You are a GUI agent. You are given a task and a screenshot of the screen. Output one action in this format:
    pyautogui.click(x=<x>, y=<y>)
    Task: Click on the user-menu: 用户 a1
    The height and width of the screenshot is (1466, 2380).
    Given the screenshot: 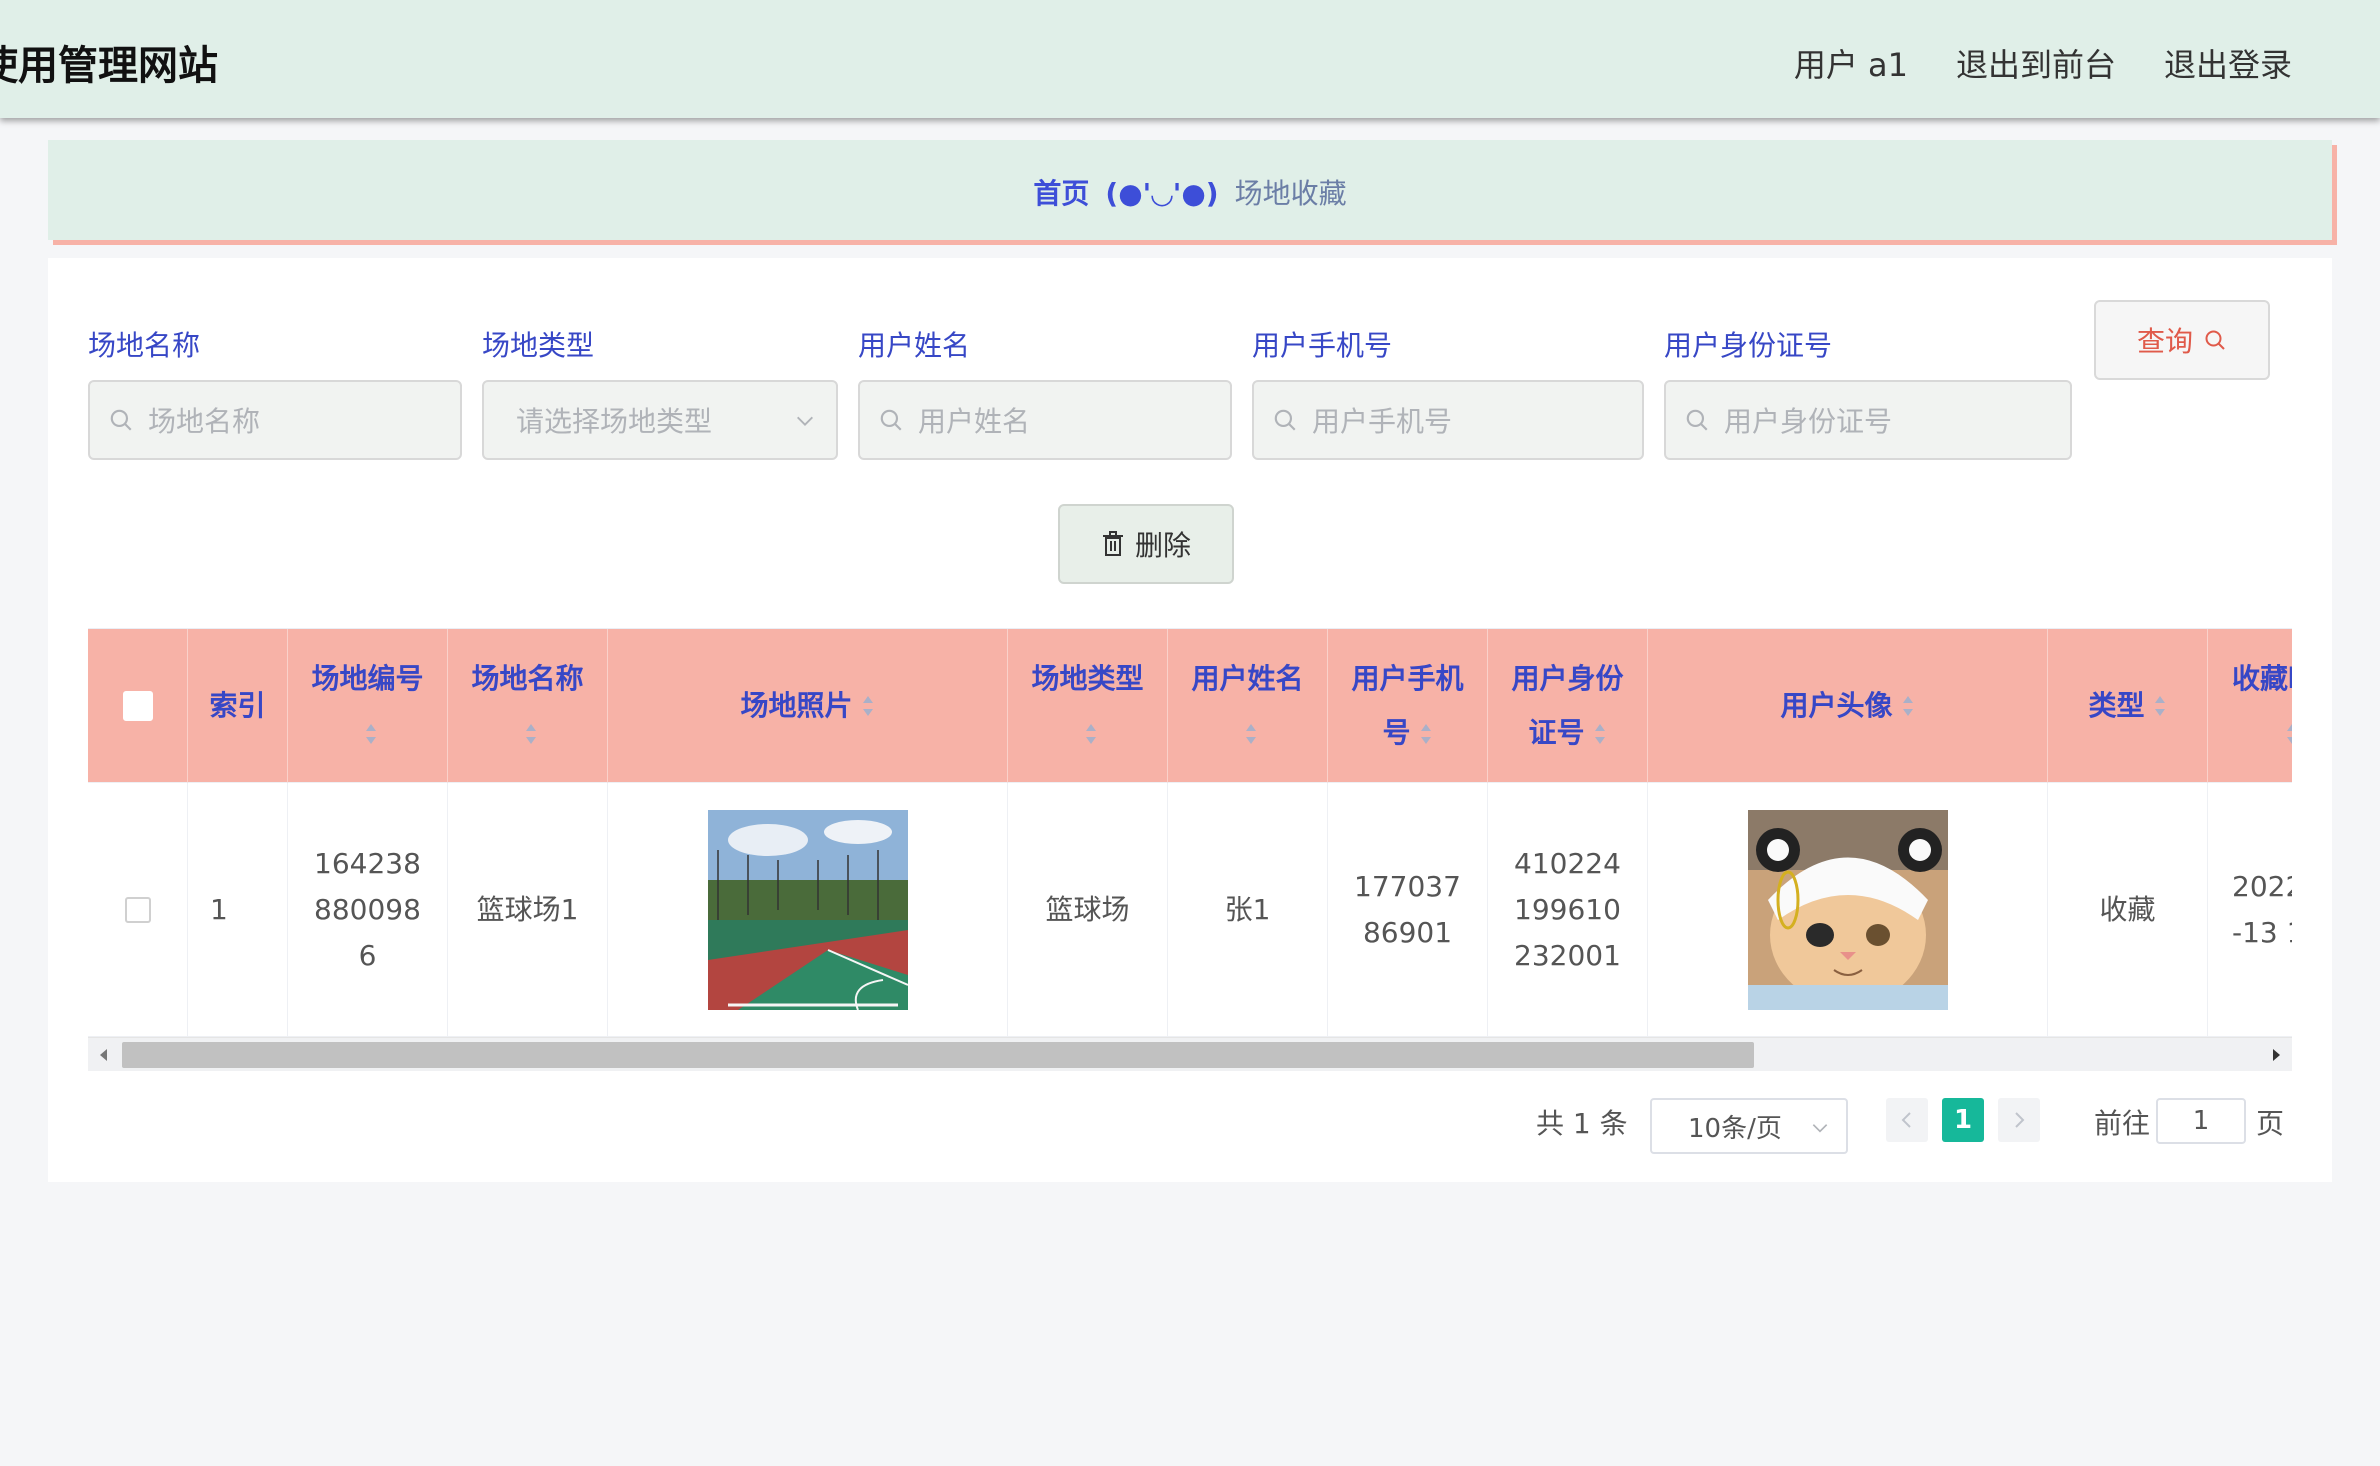 What is the action you would take?
    pyautogui.click(x=1851, y=63)
    